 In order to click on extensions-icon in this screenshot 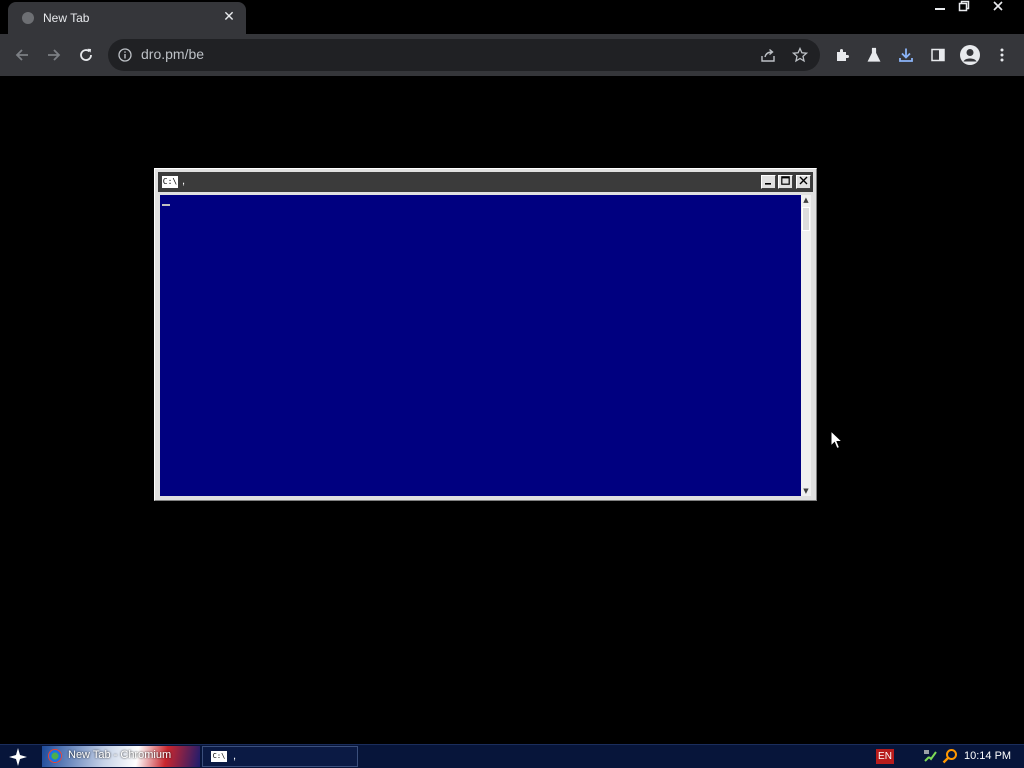, I will do `click(842, 55)`.